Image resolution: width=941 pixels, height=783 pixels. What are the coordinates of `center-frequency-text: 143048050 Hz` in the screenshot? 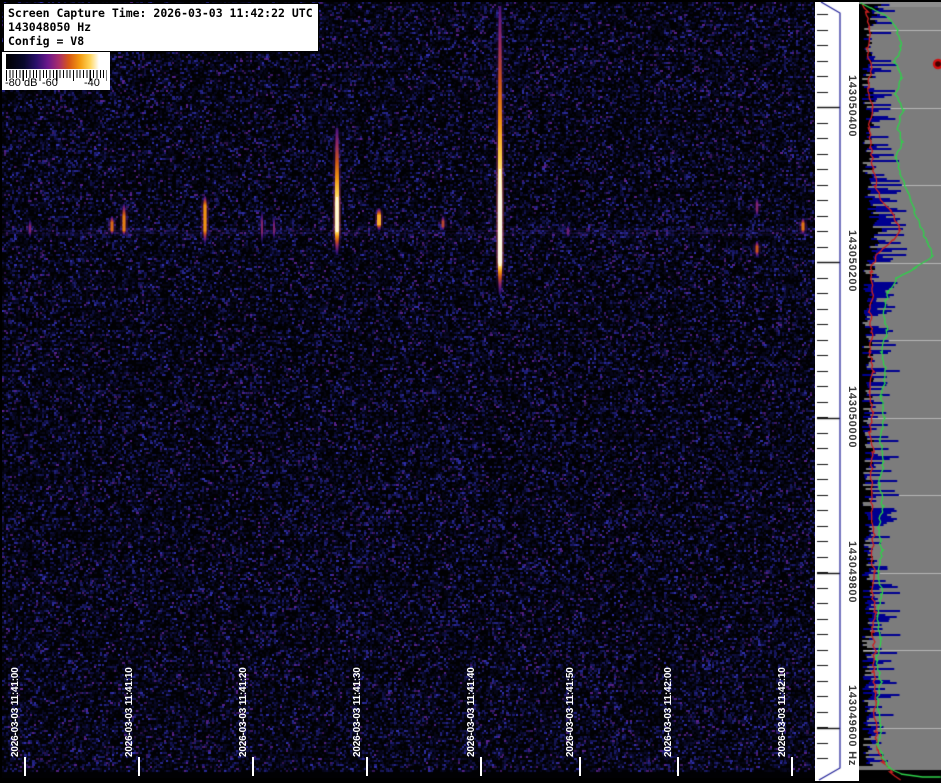 It's located at (50, 27).